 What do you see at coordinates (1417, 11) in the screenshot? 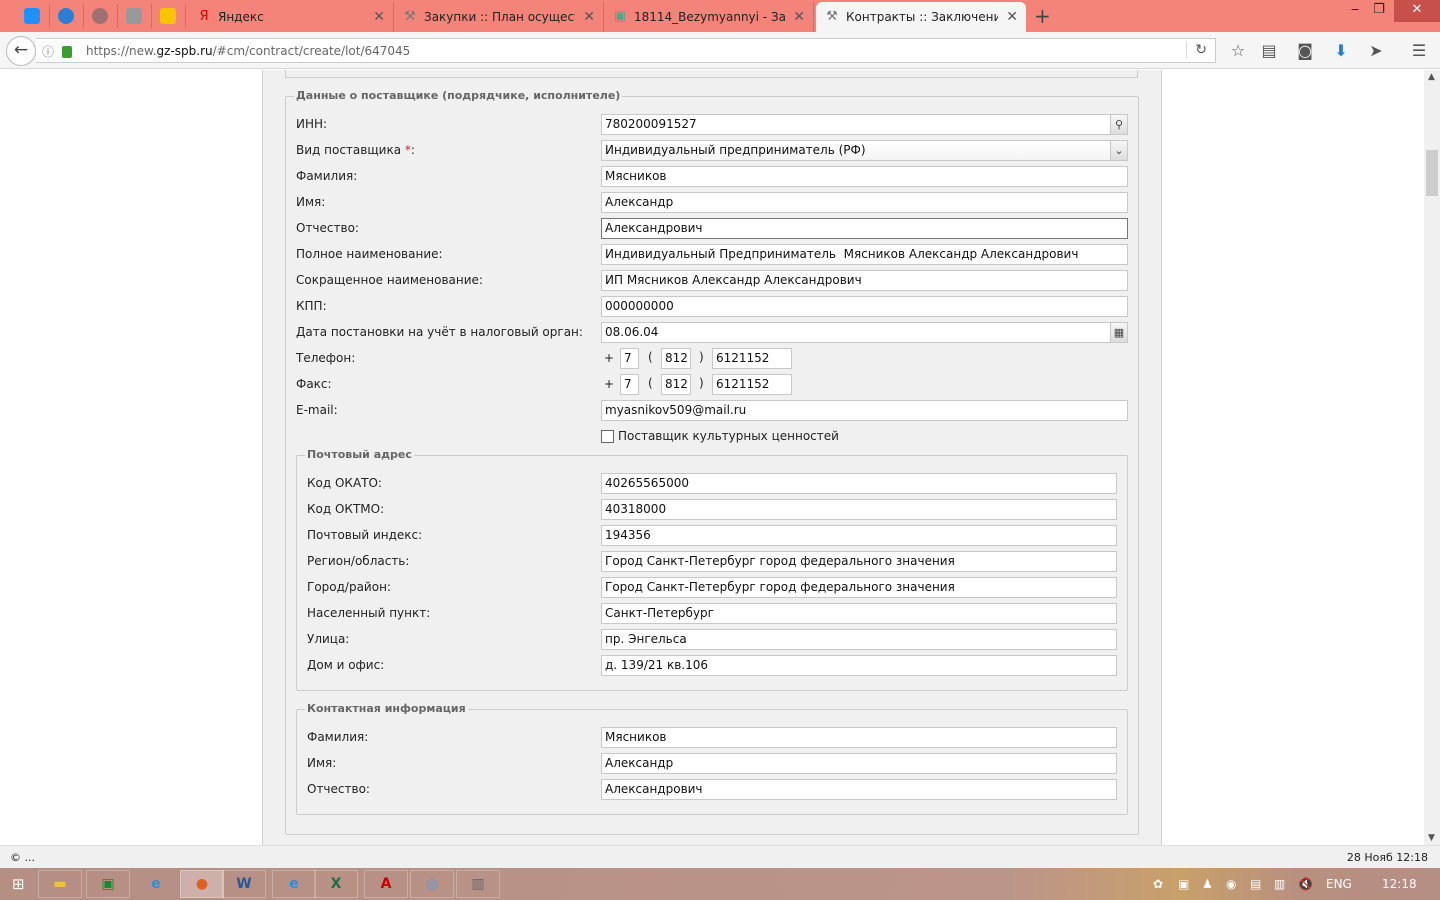
I see `close-window-button: ✕` at bounding box center [1417, 11].